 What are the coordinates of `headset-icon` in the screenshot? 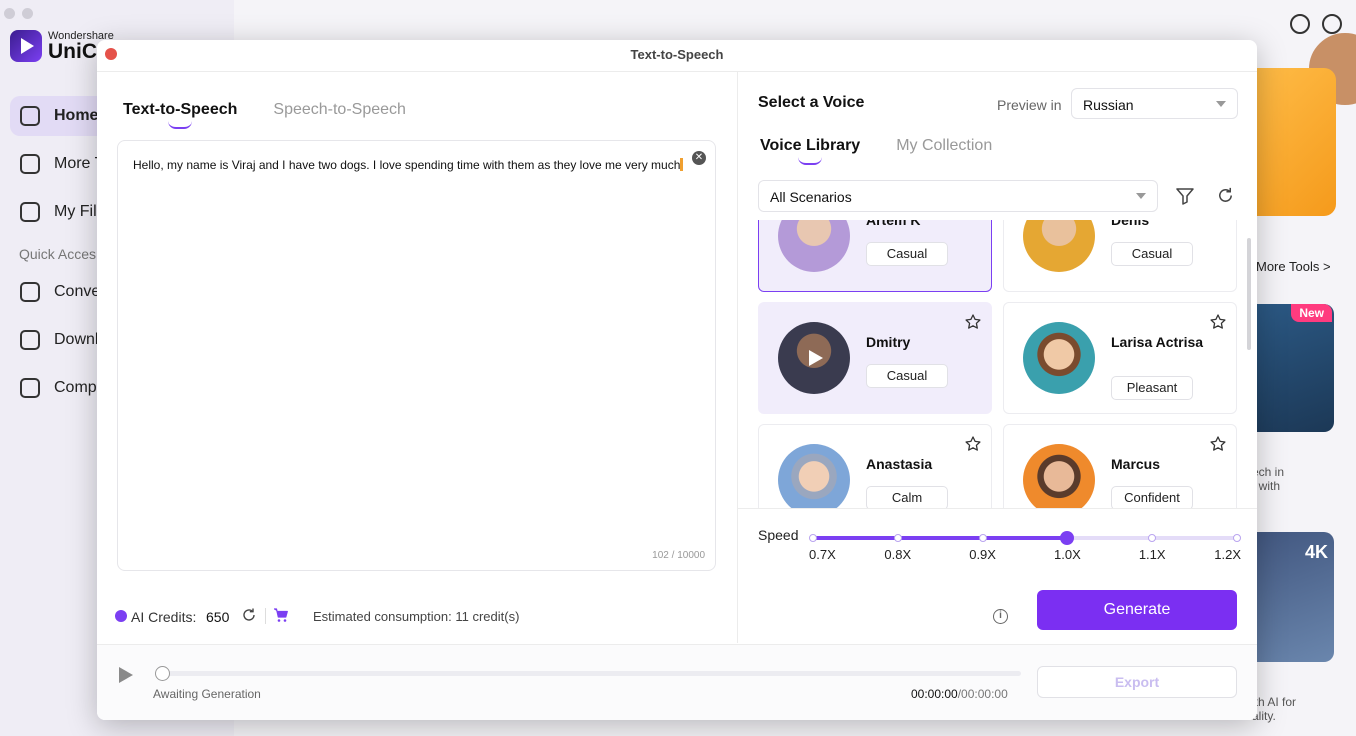 It's located at (1332, 24).